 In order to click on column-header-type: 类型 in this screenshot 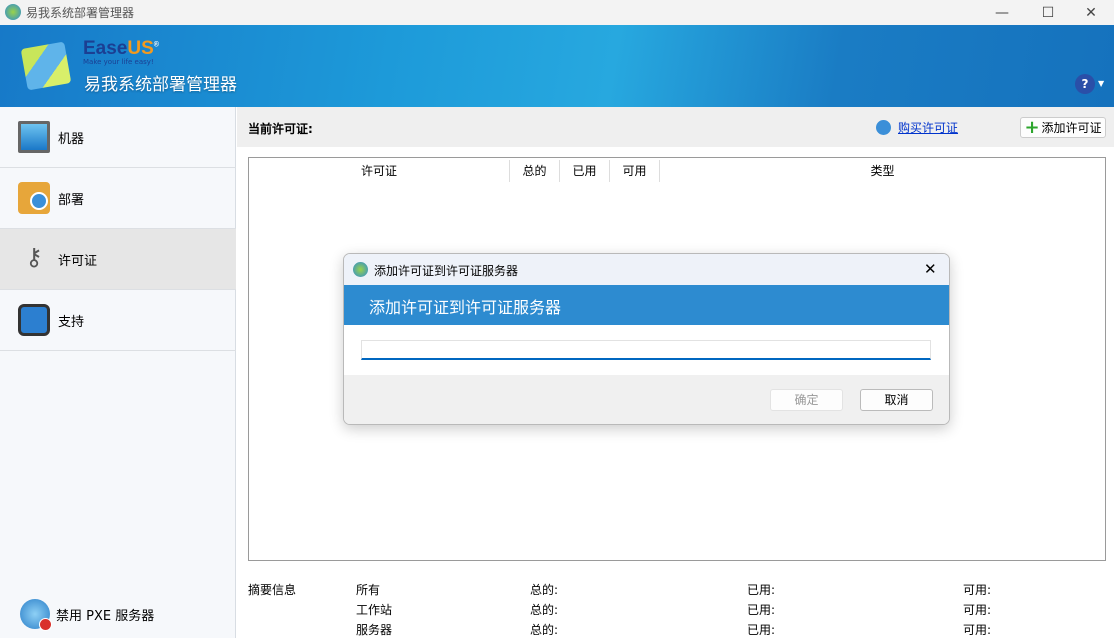, I will do `click(882, 171)`.